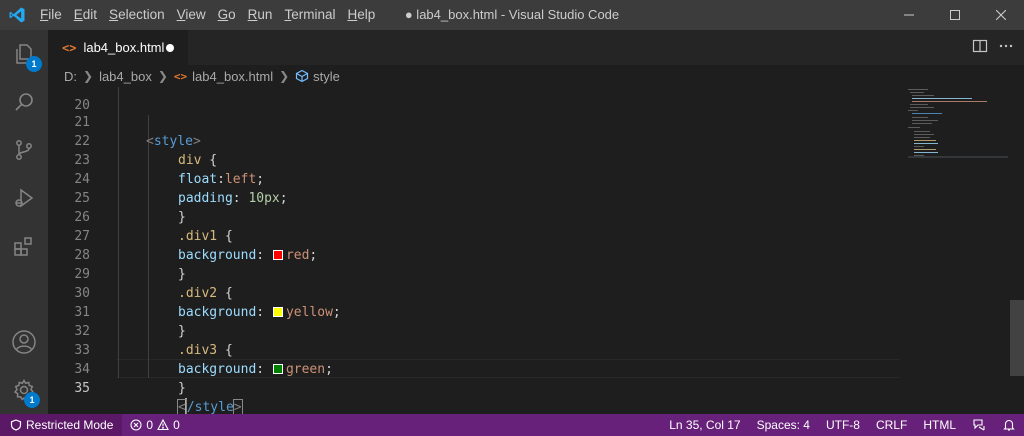 This screenshot has width=1024, height=436. What do you see at coordinates (34, 64) in the screenshot?
I see `explorer-badge: 1` at bounding box center [34, 64].